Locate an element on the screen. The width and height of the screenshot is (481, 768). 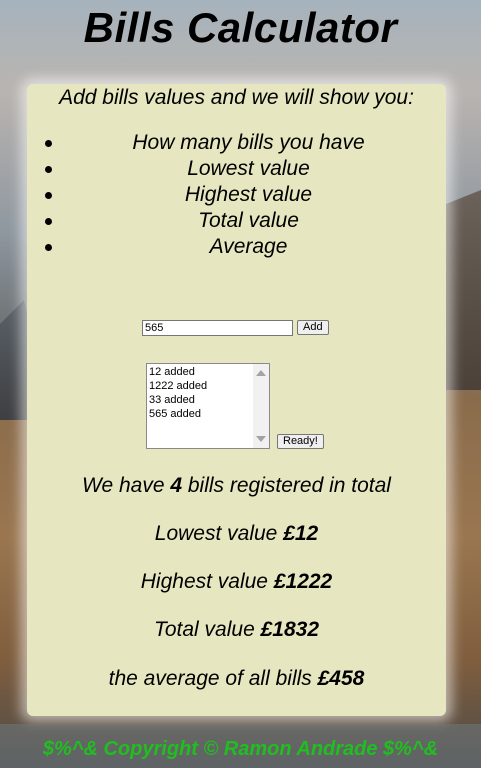
count-prefix: We have is located at coordinates (123, 485).